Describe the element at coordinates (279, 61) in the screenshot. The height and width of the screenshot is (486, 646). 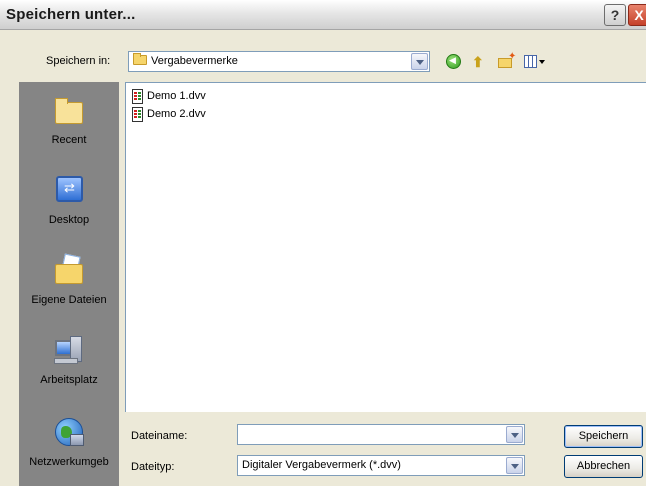
I see `lookin-dropdown: Vergabevermerke` at that location.